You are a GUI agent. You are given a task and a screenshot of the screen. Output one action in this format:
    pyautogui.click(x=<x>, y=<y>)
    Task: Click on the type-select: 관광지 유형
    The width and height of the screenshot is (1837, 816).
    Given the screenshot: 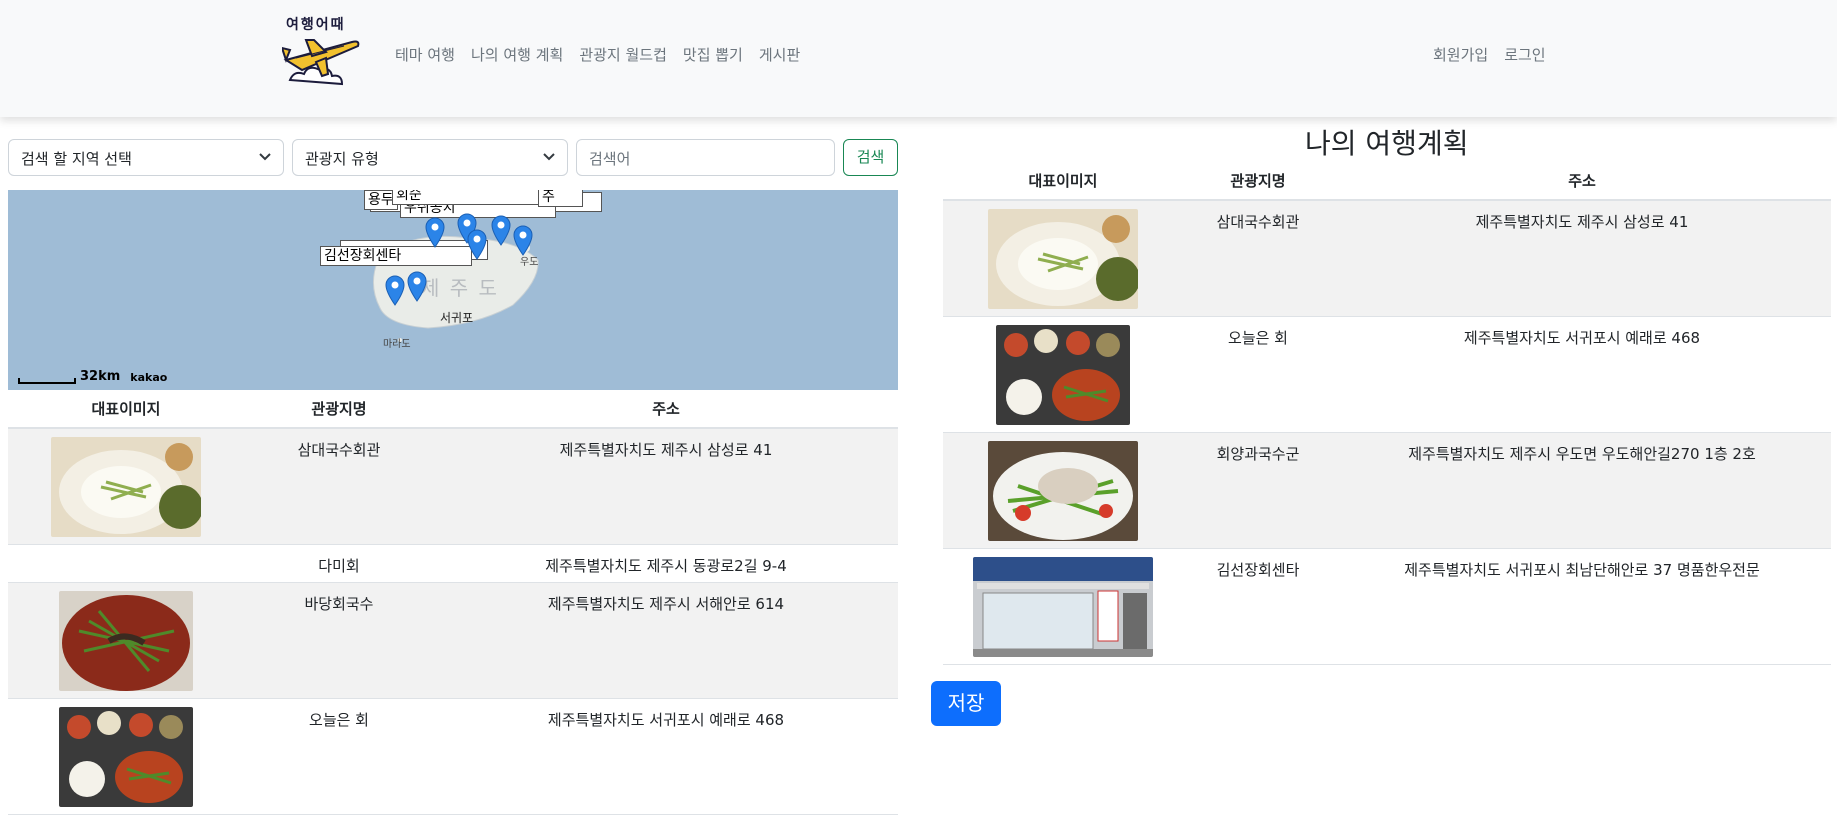 What is the action you would take?
    pyautogui.click(x=430, y=157)
    